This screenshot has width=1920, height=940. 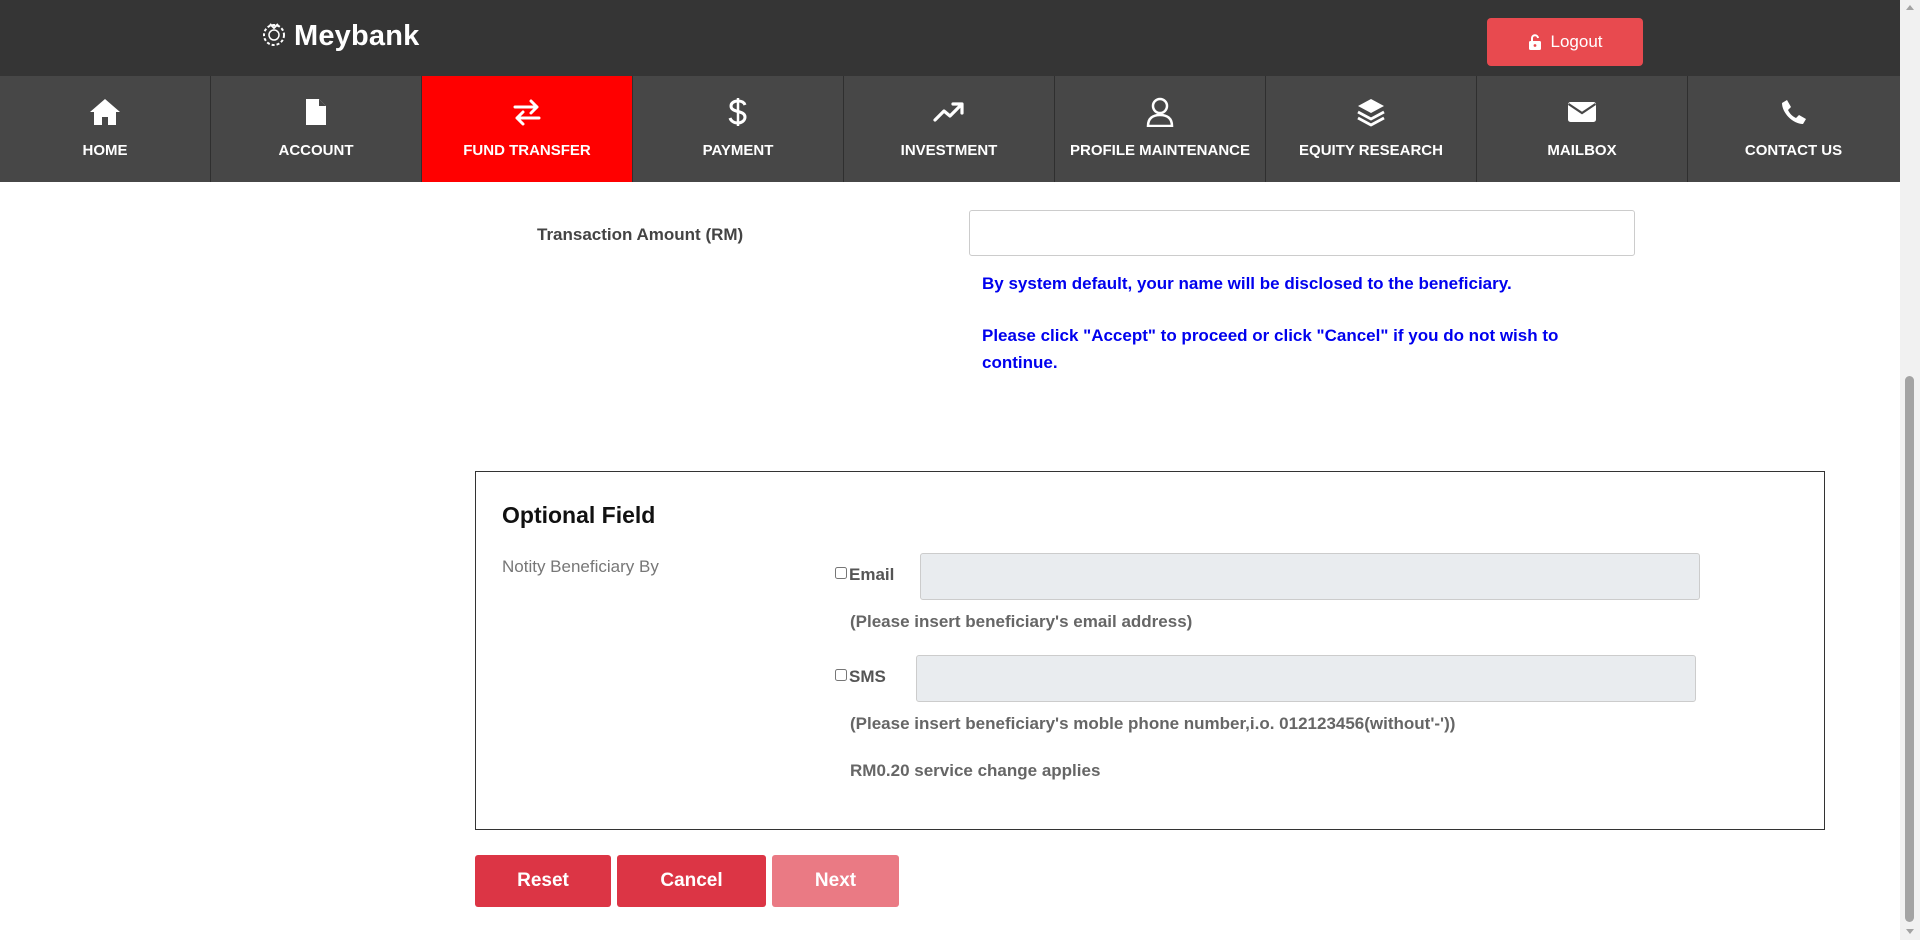 What do you see at coordinates (580, 566) in the screenshot?
I see `notify-beneficiary-label: Notity Beneficiary By` at bounding box center [580, 566].